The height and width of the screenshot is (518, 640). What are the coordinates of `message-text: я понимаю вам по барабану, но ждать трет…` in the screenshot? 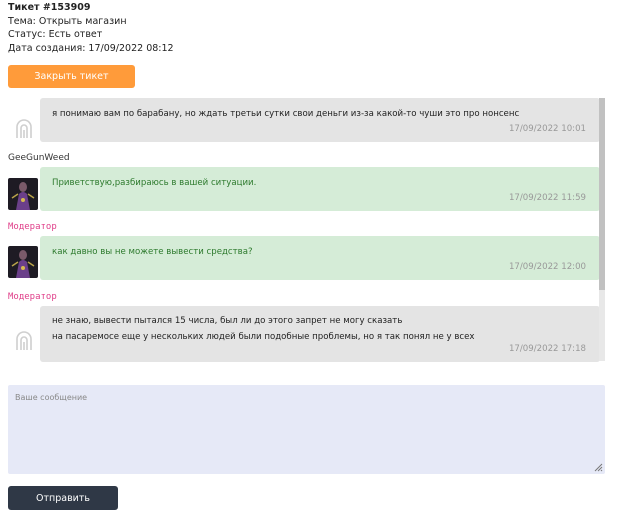 It's located at (286, 114).